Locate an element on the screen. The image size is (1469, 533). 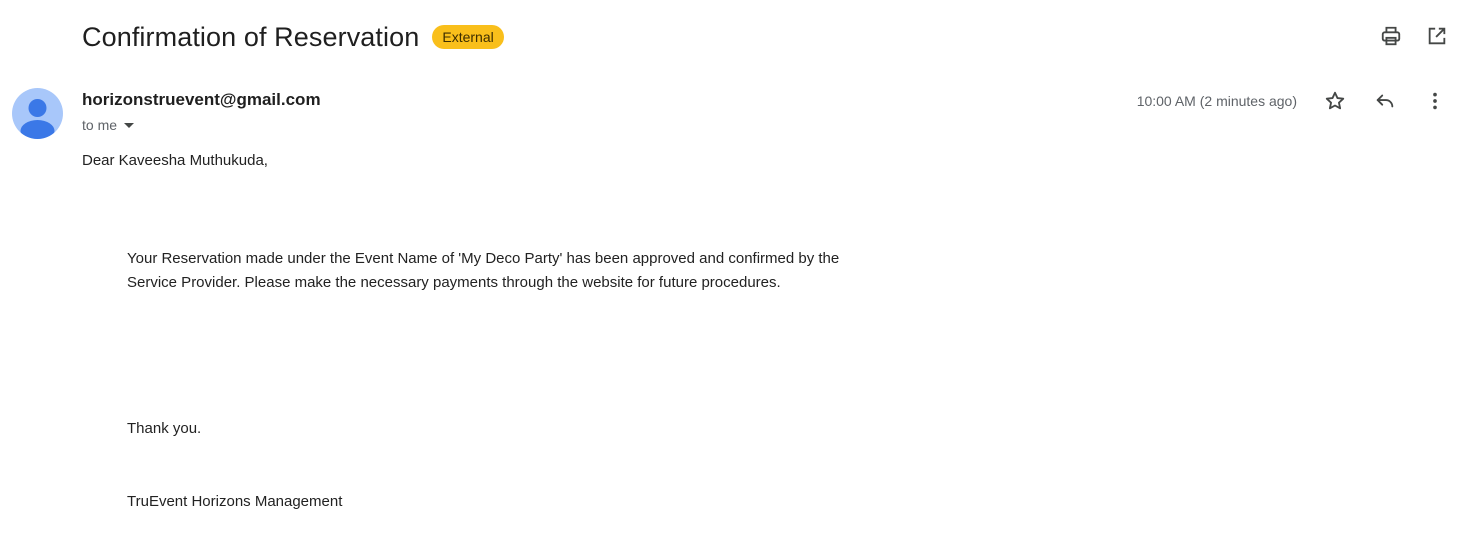
message-actions is located at coordinates (1385, 101).